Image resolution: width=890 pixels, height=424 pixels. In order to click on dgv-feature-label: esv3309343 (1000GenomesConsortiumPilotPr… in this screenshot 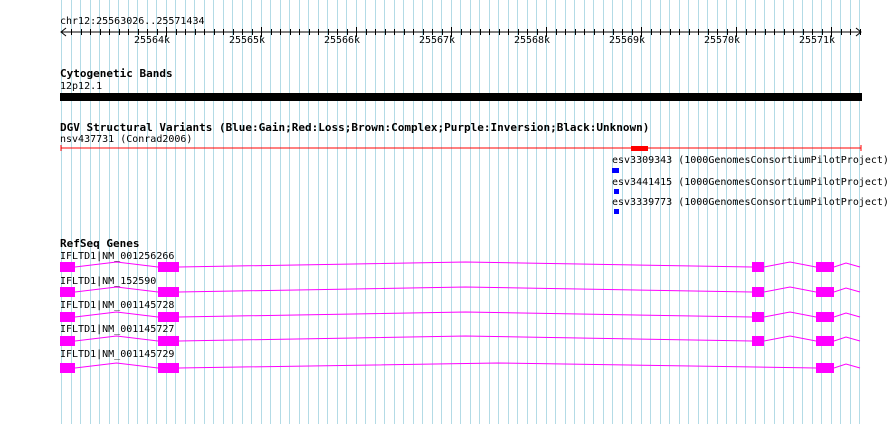, I will do `click(750, 160)`.